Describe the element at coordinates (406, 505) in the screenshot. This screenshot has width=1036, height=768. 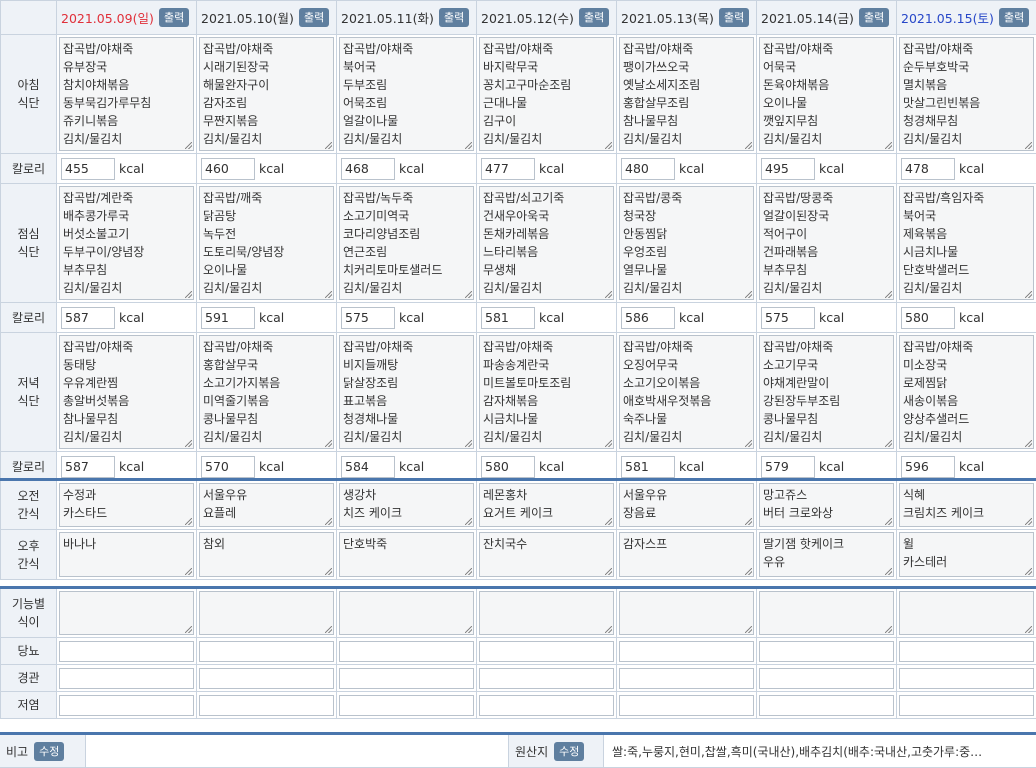
I see `am_snack-textarea: 생강차 치즈 케이크` at that location.